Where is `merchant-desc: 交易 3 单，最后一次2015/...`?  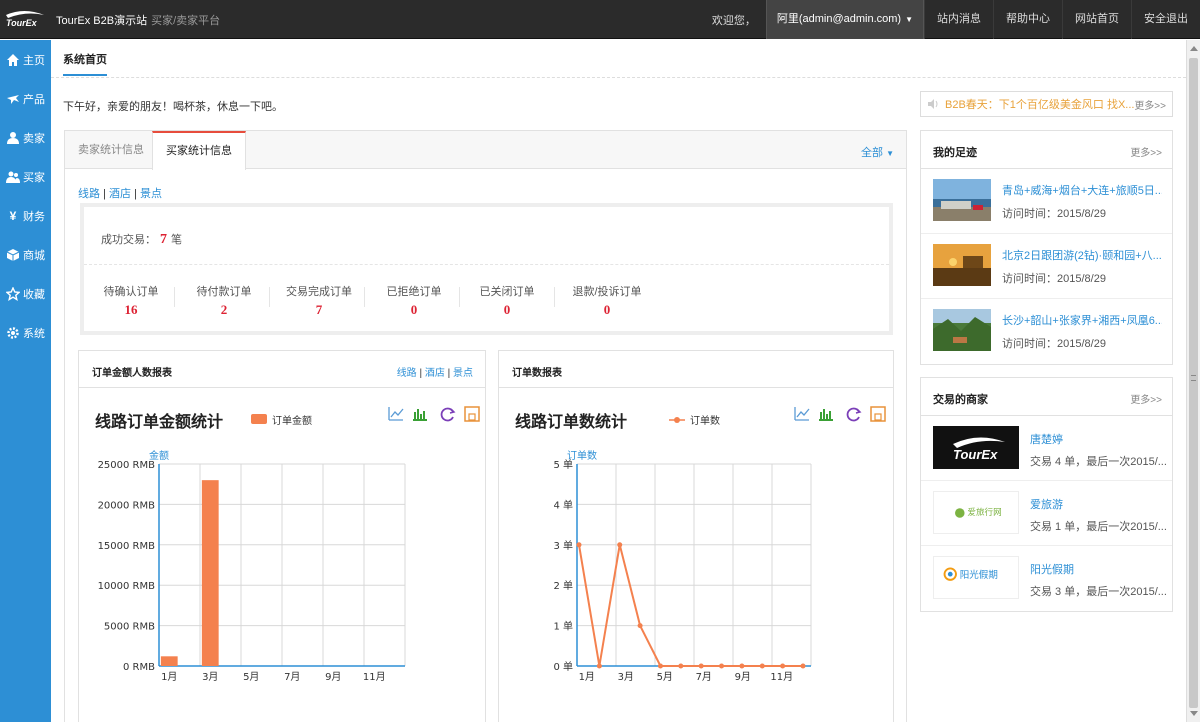
merchant-desc: 交易 3 单，最后一次2015/... is located at coordinates (1098, 592).